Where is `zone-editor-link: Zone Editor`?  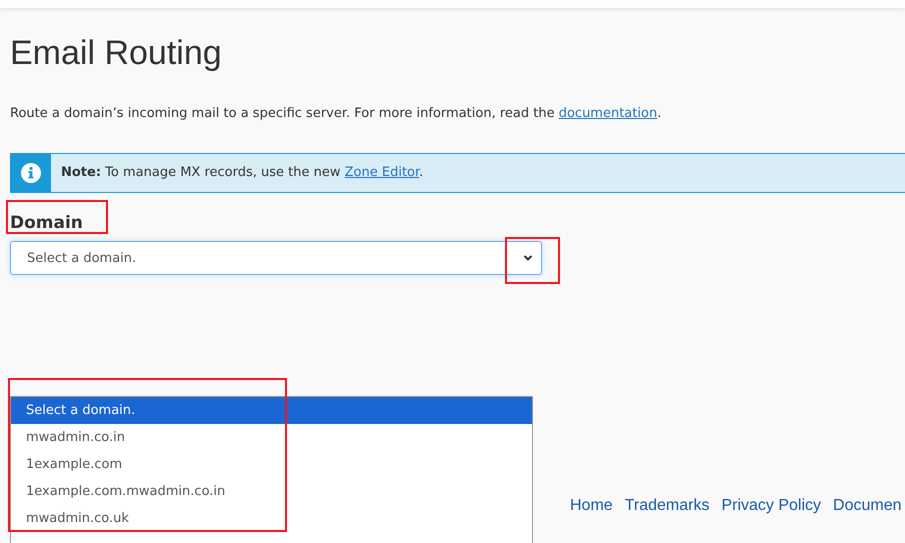
zone-editor-link: Zone Editor is located at coordinates (382, 172).